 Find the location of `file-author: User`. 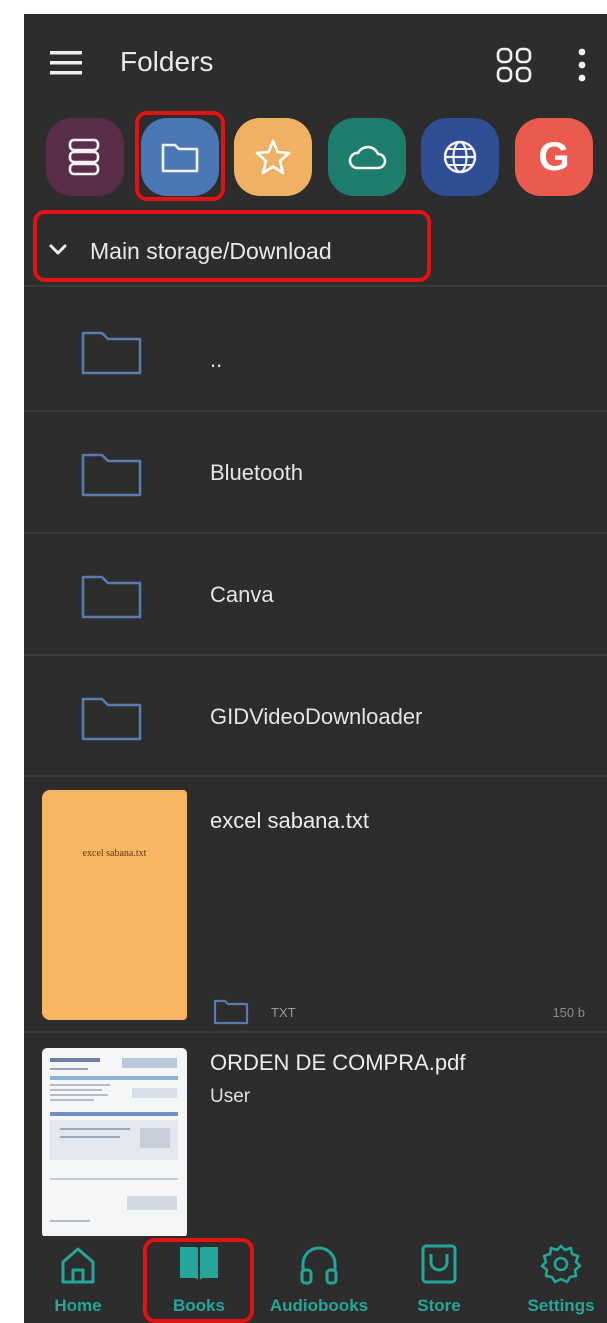

file-author: User is located at coordinates (230, 1096).